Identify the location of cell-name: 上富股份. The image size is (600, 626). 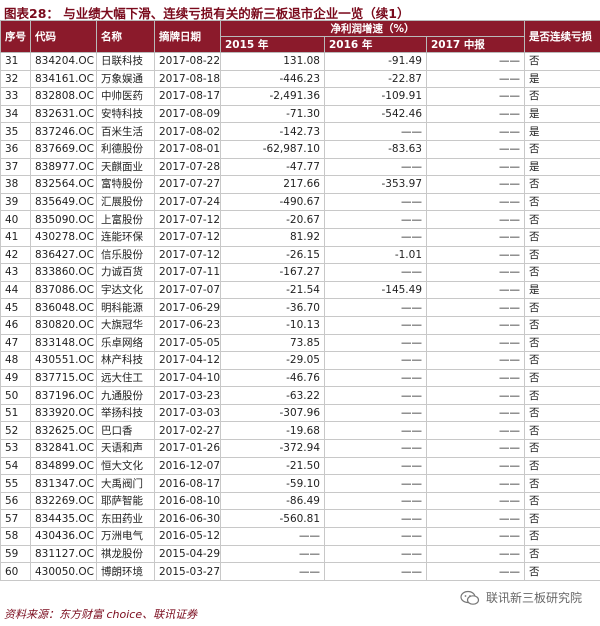
(125, 219).